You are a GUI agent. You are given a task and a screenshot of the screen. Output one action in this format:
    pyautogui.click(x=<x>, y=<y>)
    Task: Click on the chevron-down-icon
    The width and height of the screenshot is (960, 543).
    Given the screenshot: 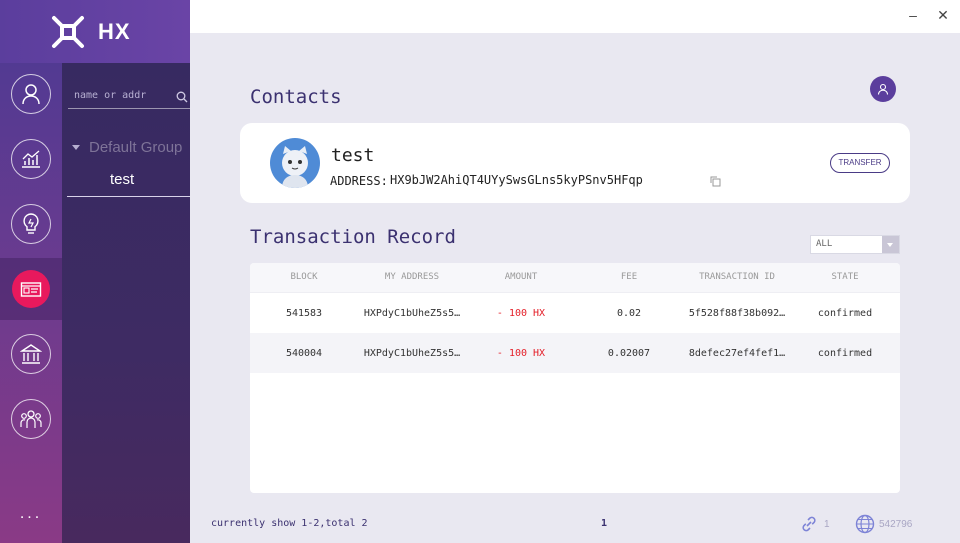 What is the action you would take?
    pyautogui.click(x=890, y=244)
    